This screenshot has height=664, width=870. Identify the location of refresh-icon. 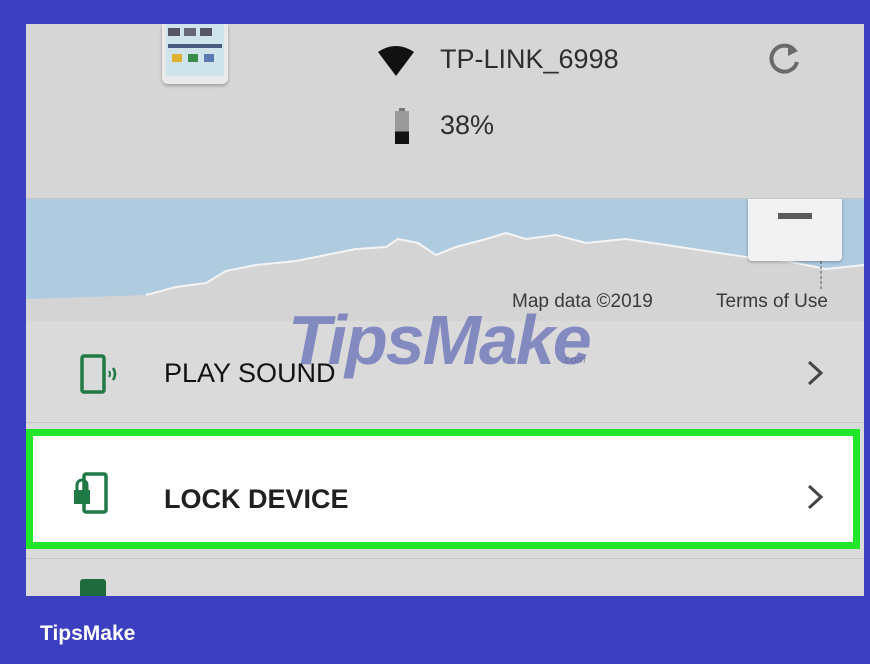
(784, 58).